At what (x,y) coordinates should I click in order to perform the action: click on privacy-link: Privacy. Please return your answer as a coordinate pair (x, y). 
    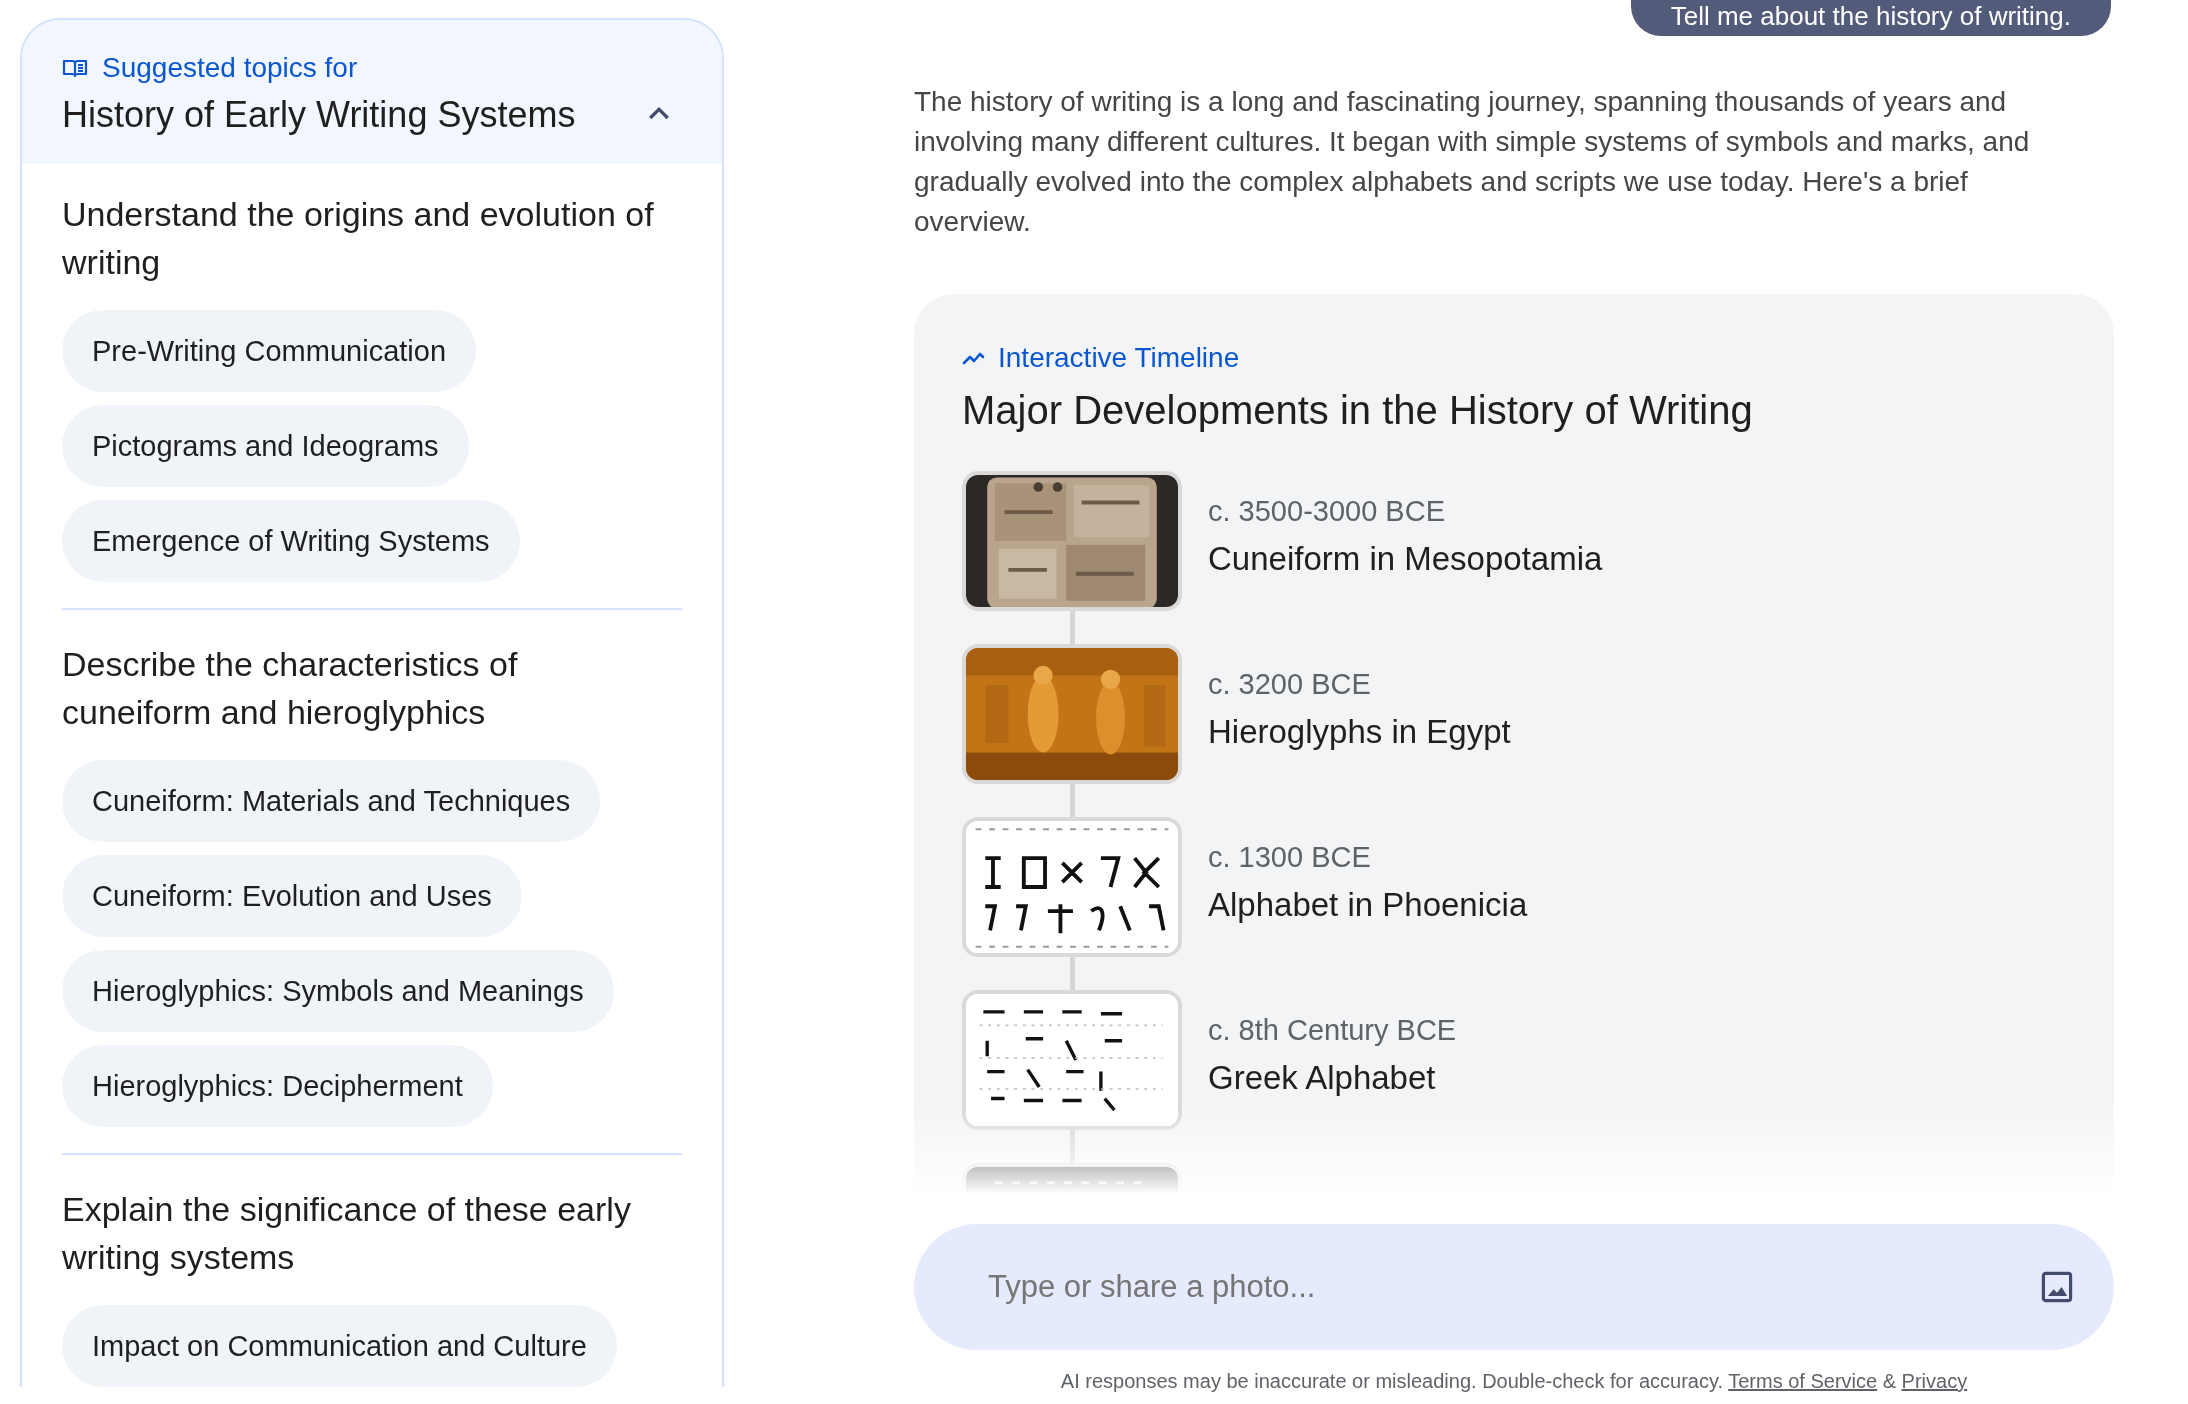
    Looking at the image, I should click on (1934, 1381).